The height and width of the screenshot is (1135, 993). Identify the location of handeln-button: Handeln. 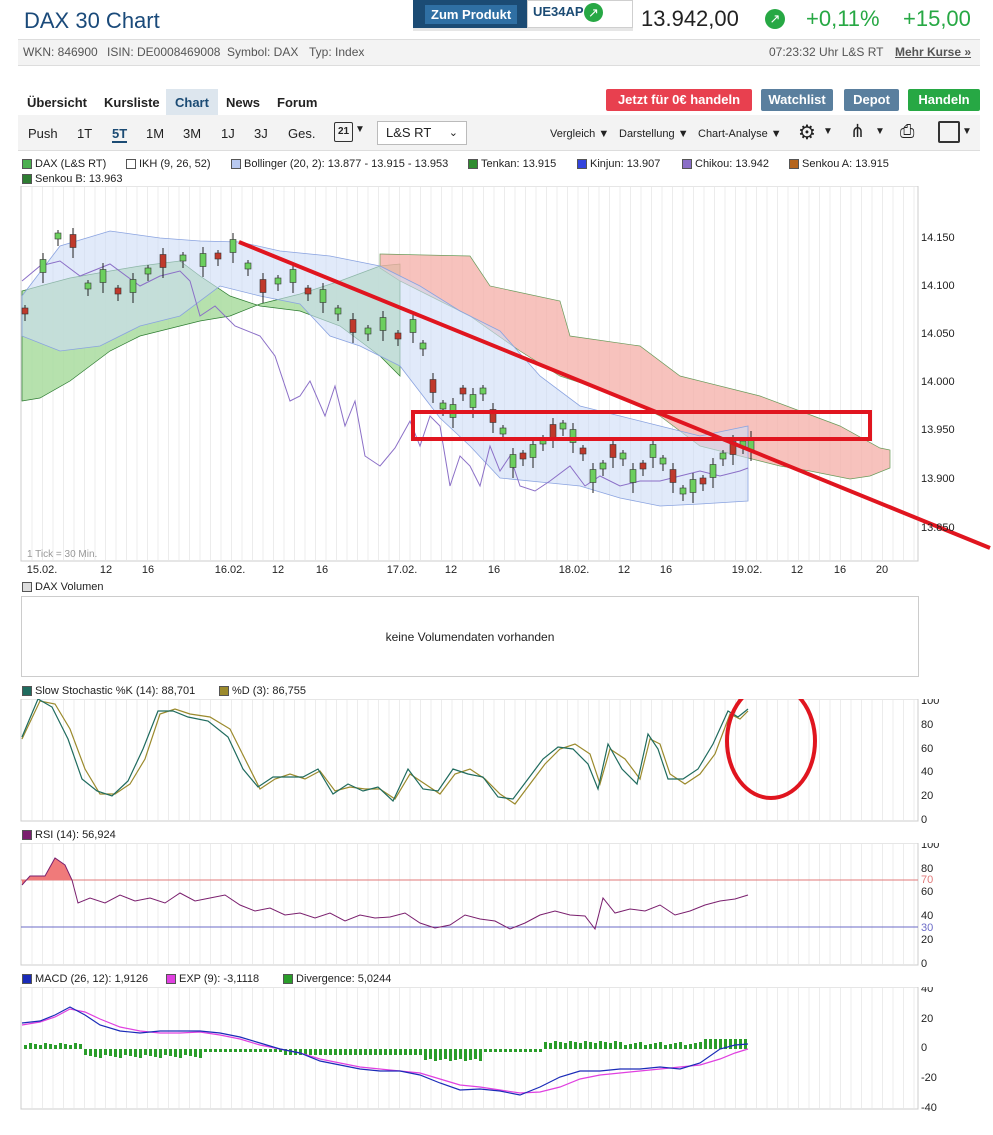
(944, 100).